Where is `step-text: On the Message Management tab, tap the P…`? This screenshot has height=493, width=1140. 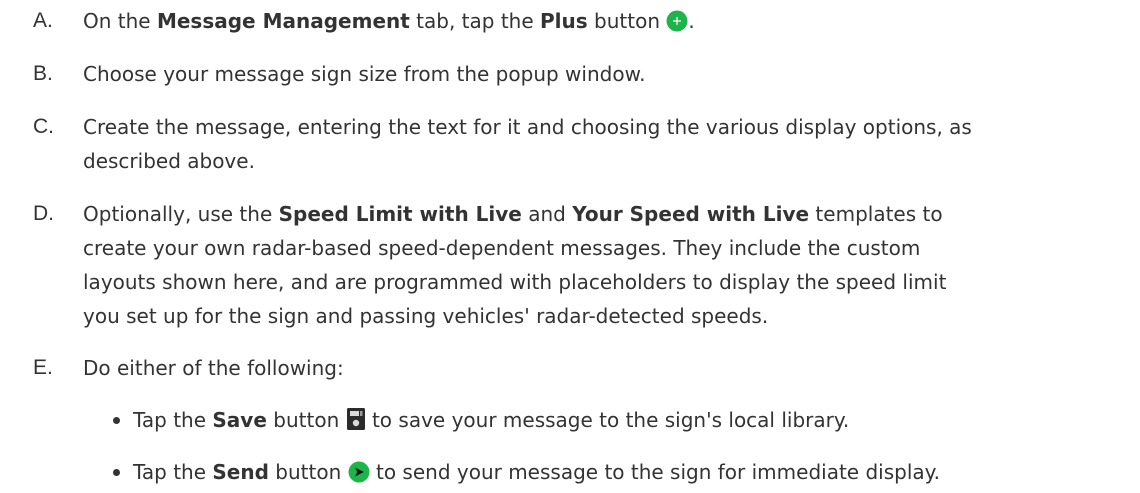 step-text: On the Message Management tab, tap the P… is located at coordinates (610, 23).